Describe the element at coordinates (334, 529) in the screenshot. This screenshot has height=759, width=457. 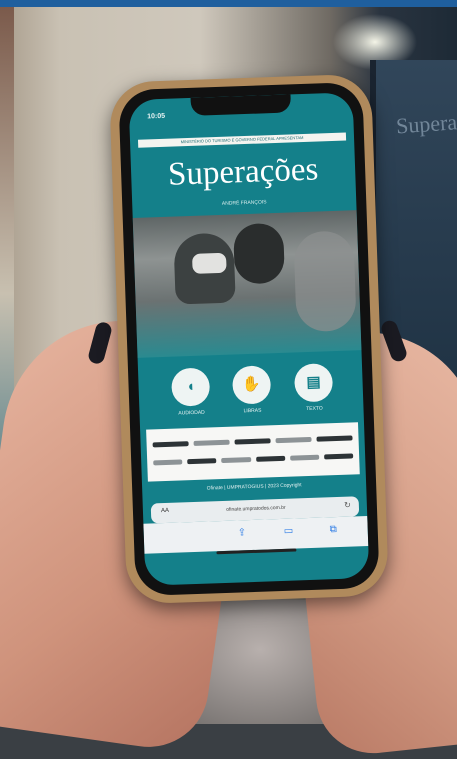
I see `tabs-icon: ⧉` at that location.